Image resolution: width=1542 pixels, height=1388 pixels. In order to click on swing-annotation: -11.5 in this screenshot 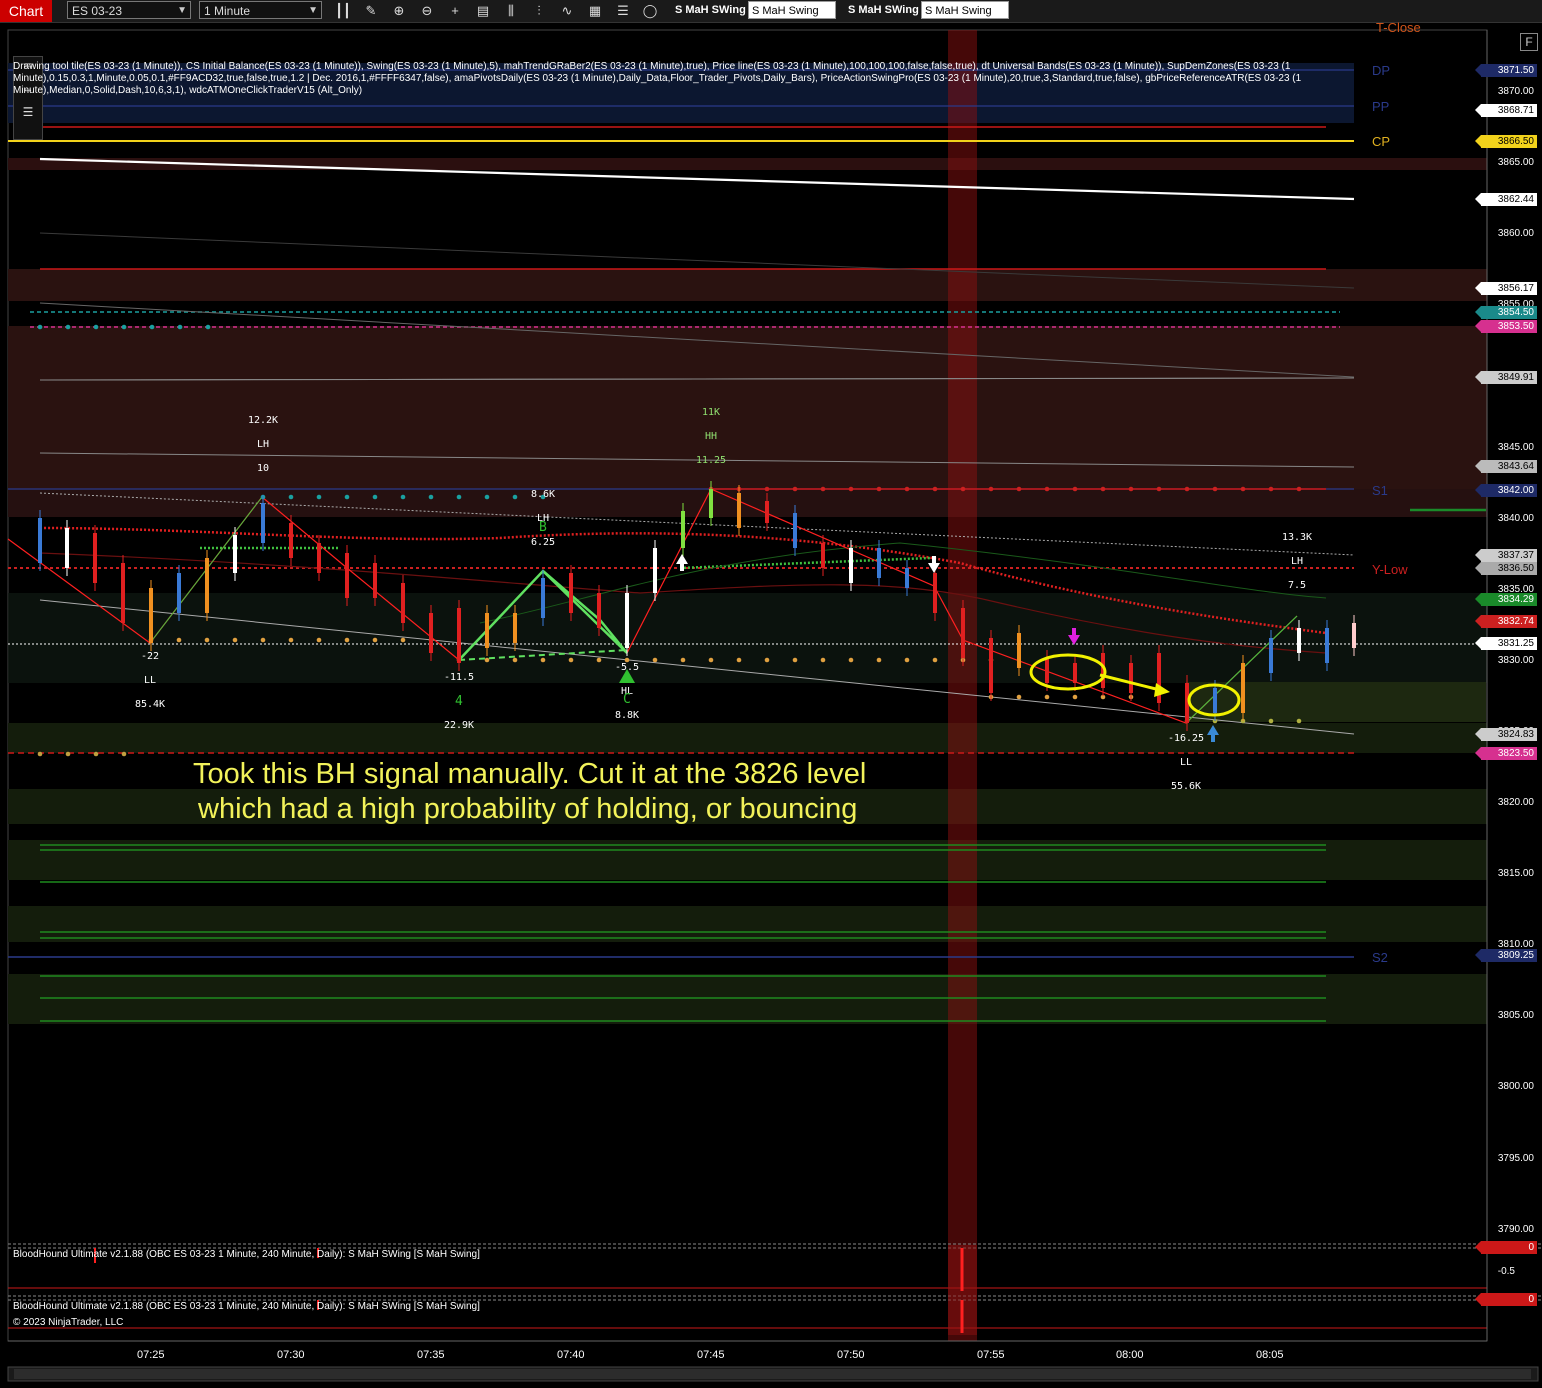, I will do `click(459, 677)`.